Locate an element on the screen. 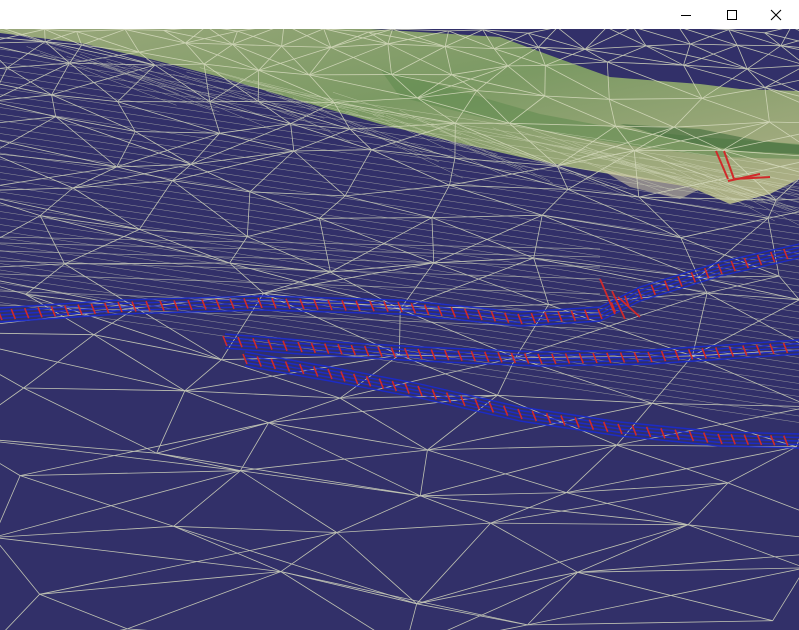 This screenshot has height=630, width=799. close-button is located at coordinates (776, 14).